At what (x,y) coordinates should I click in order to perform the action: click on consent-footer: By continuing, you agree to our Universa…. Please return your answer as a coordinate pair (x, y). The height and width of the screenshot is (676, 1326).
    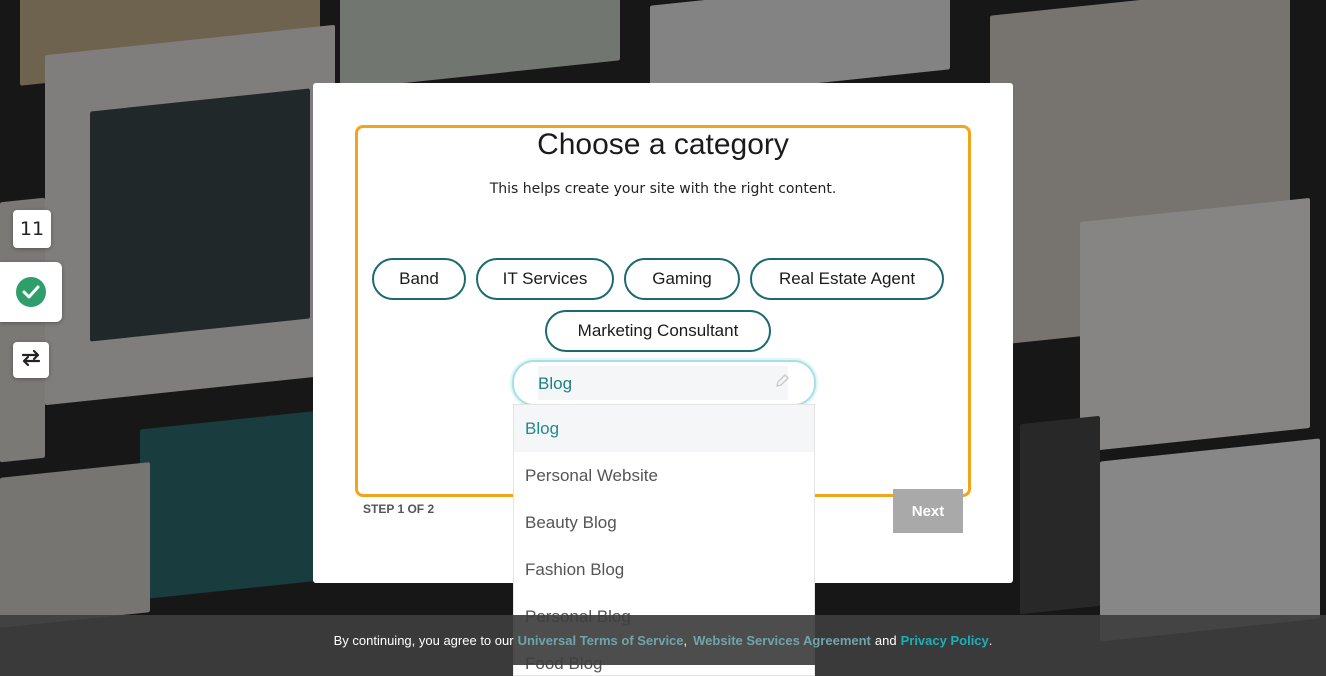
    Looking at the image, I should click on (663, 640).